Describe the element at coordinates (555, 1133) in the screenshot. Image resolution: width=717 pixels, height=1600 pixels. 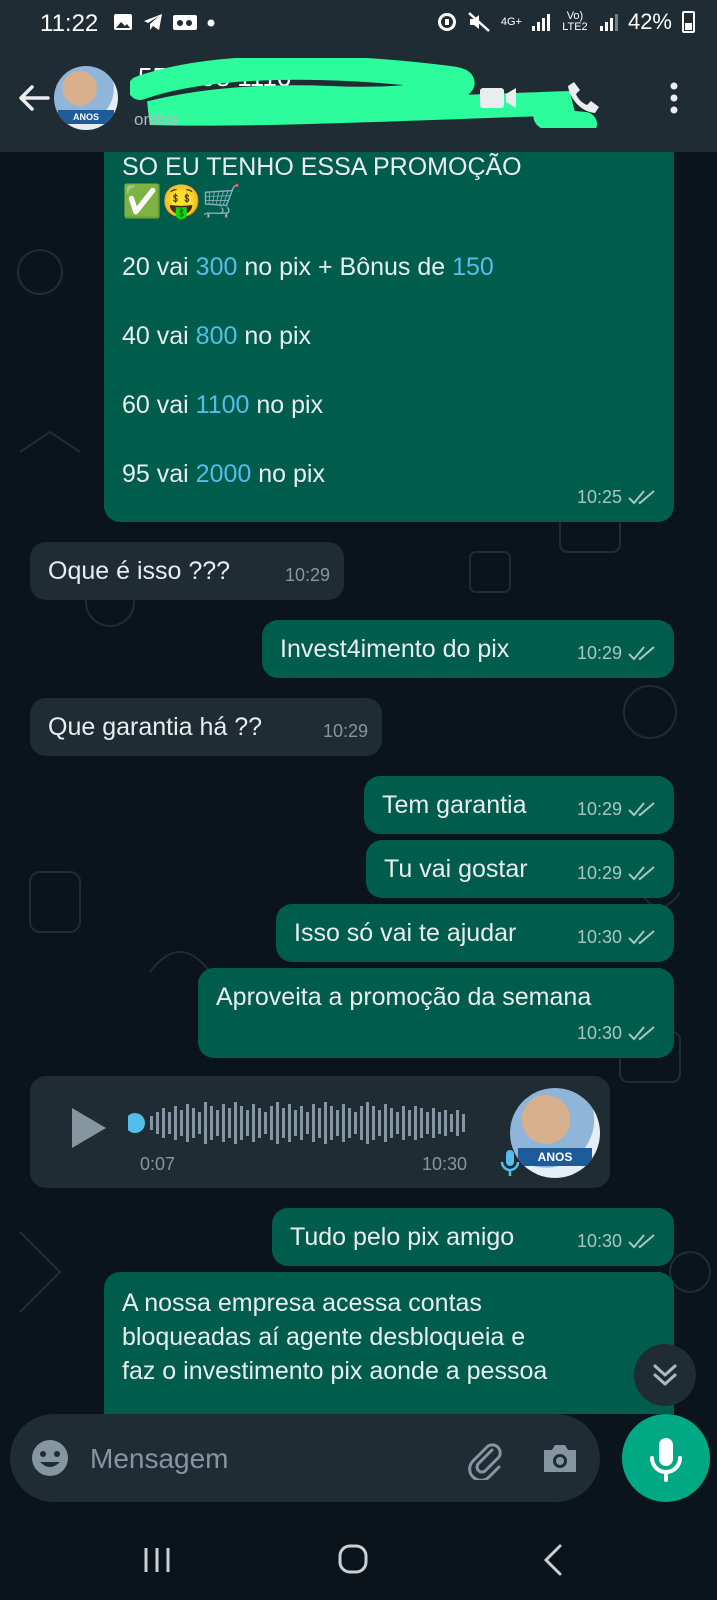
I see `voice-sender-avatar: ANOS` at that location.